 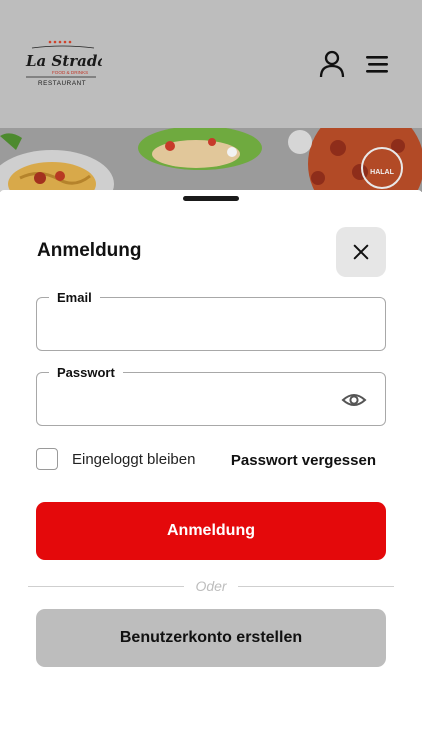 I want to click on halal-badge-text: HALAL, so click(x=382, y=172).